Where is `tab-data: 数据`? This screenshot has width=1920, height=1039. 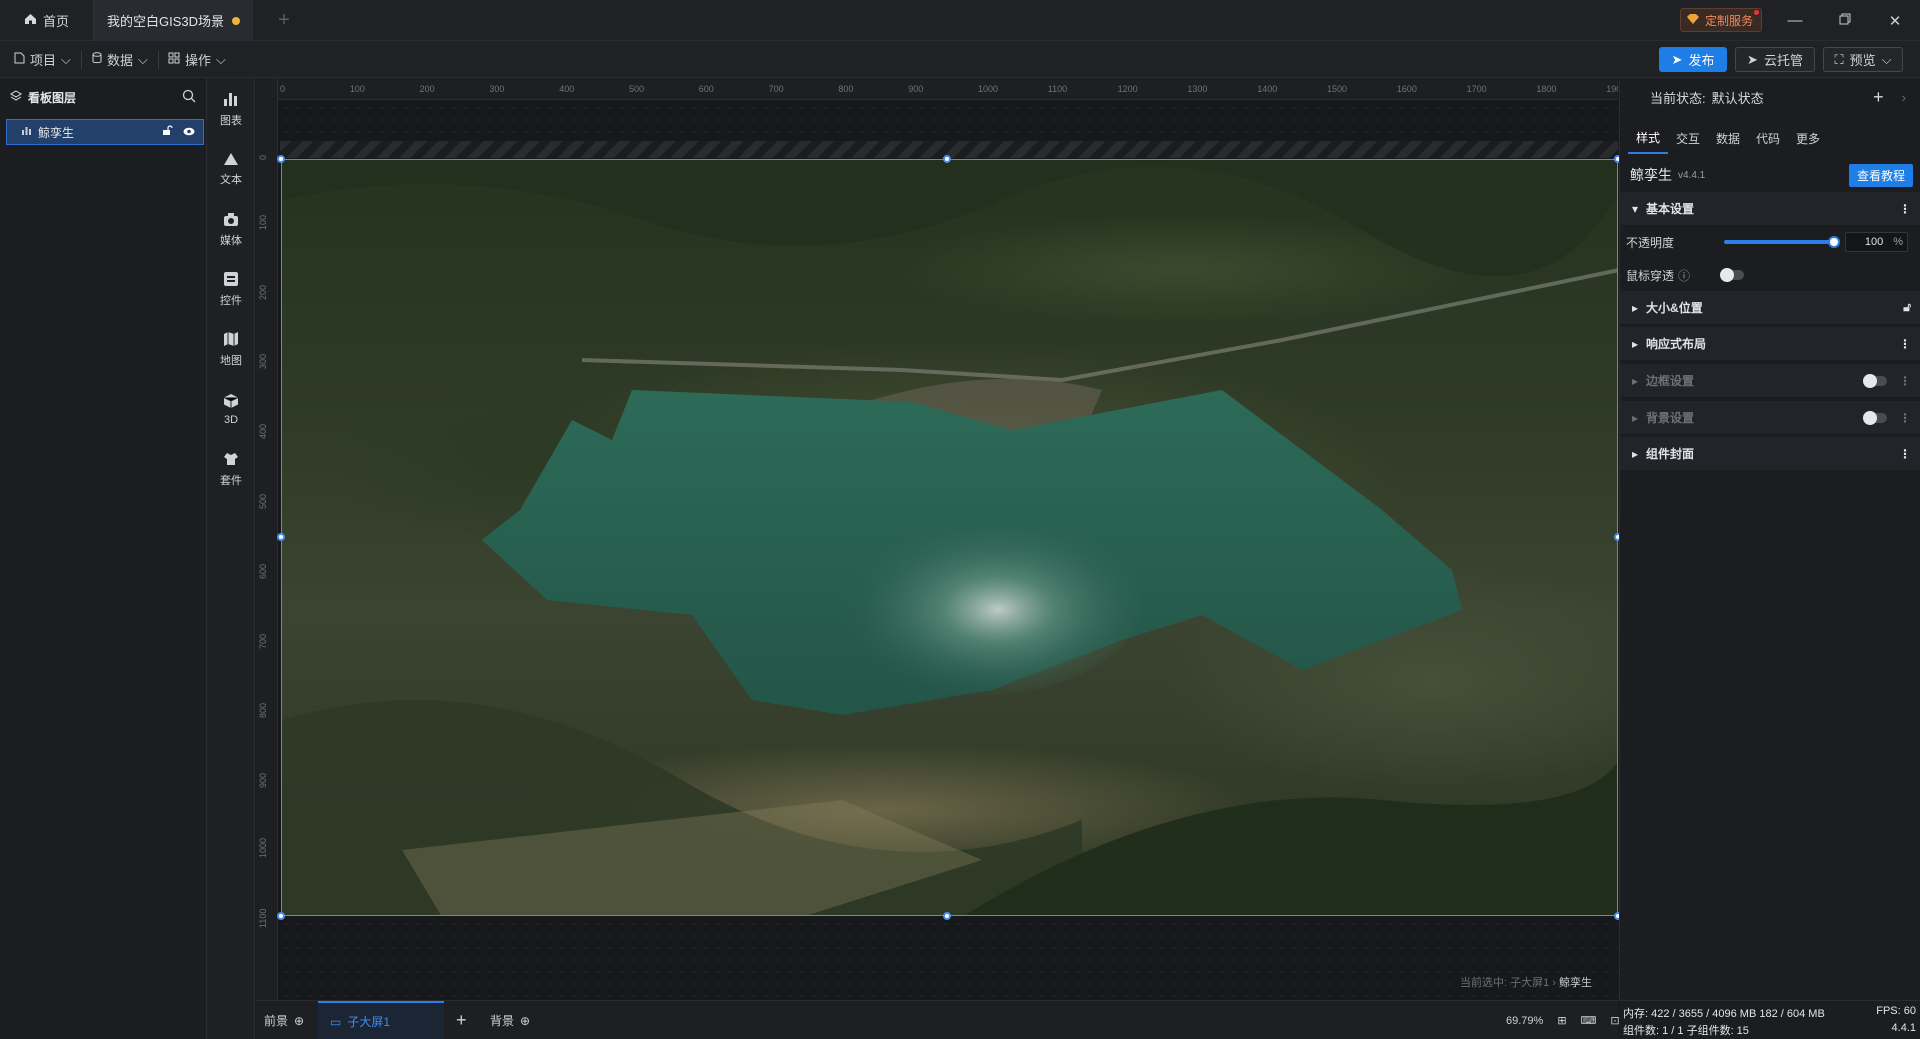
tab-data: 数据 is located at coordinates (1728, 138).